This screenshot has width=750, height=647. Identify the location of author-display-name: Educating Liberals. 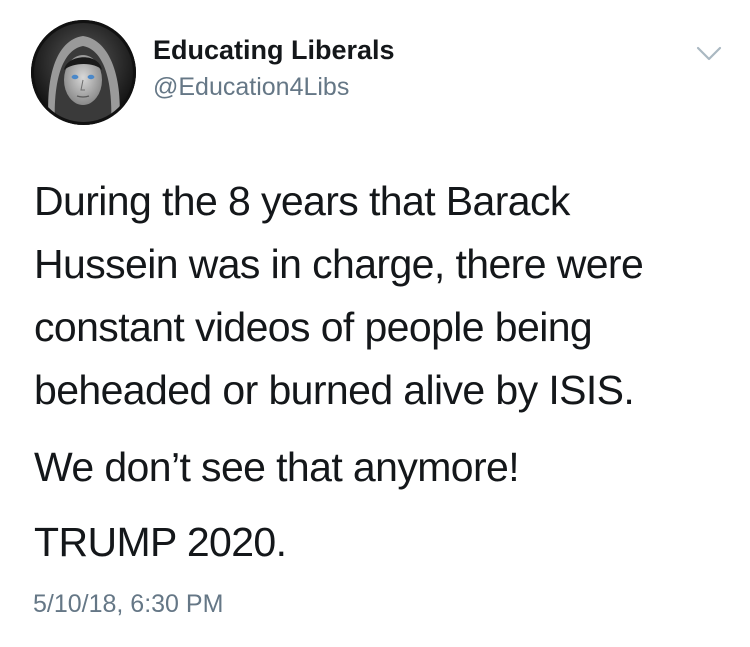
(274, 50).